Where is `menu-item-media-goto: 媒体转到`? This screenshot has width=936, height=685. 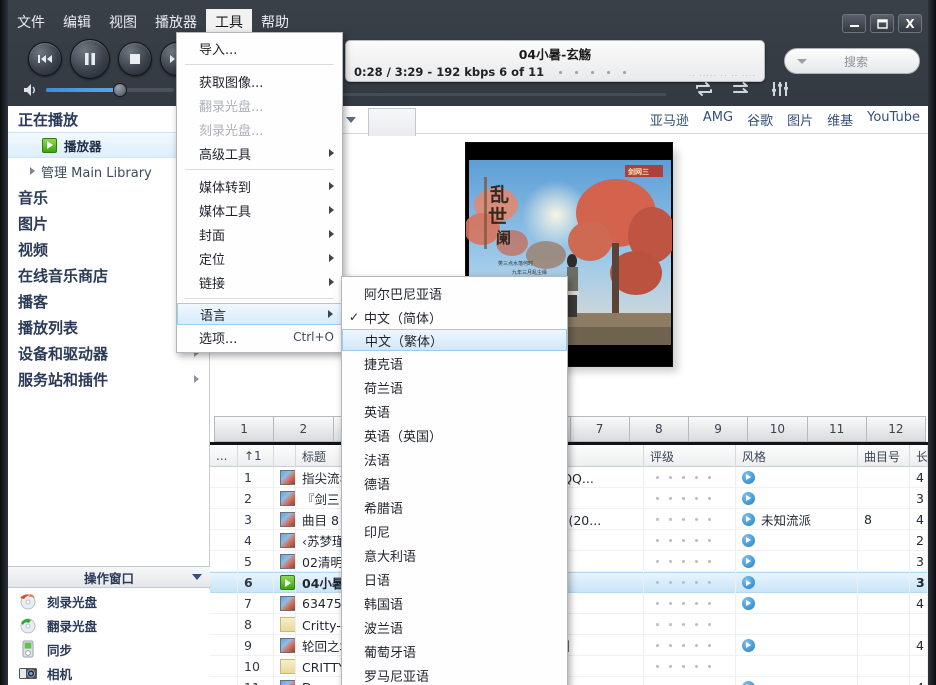 menu-item-media-goto: 媒体转到 is located at coordinates (259, 186).